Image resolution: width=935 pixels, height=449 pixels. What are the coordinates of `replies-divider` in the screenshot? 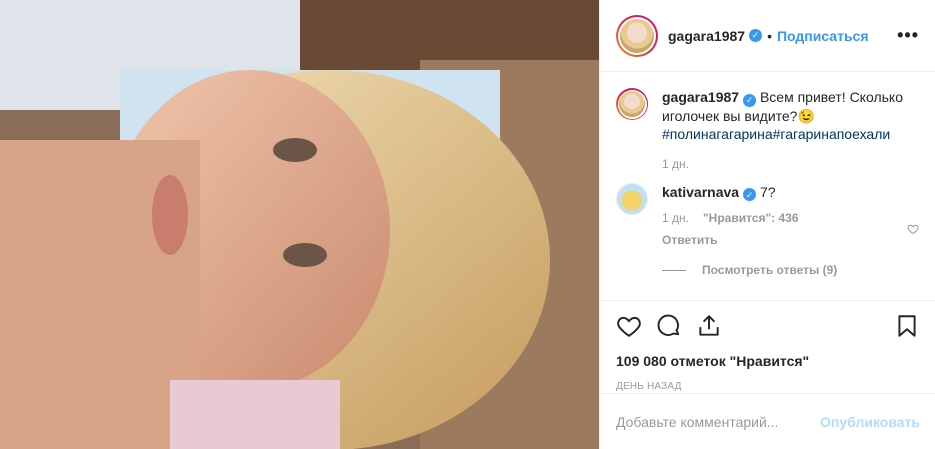 It's located at (674, 270).